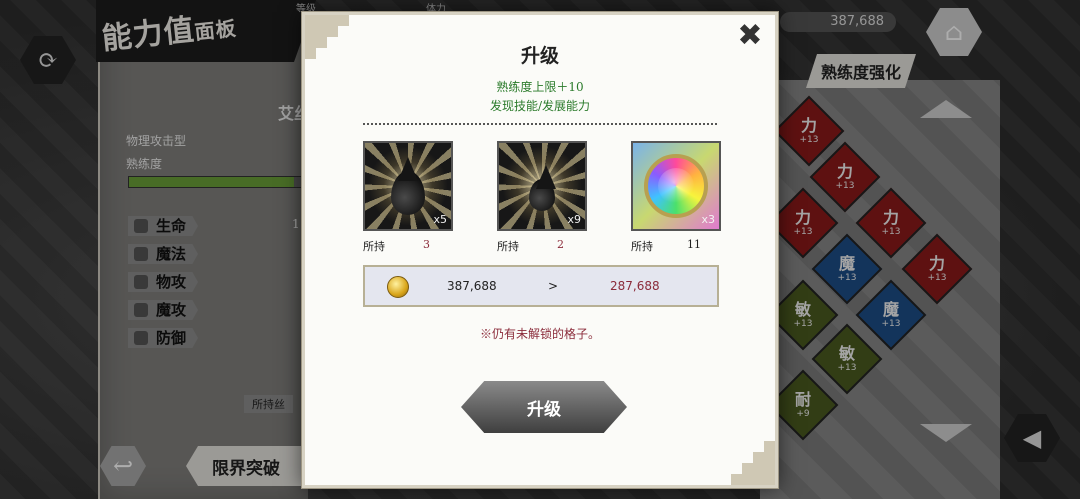 This screenshot has height=499, width=1080. I want to click on item-required-qty: x3, so click(708, 219).